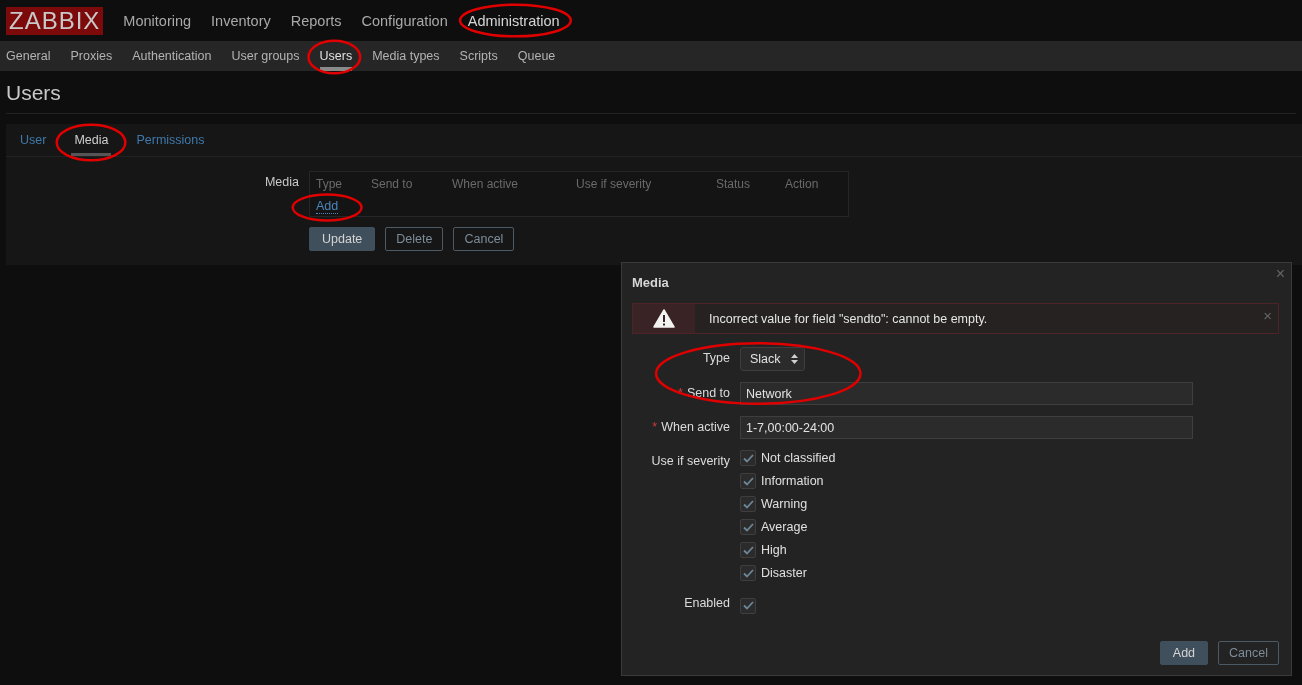 The image size is (1302, 685). What do you see at coordinates (486, 184) in the screenshot?
I see `column-header: When active` at bounding box center [486, 184].